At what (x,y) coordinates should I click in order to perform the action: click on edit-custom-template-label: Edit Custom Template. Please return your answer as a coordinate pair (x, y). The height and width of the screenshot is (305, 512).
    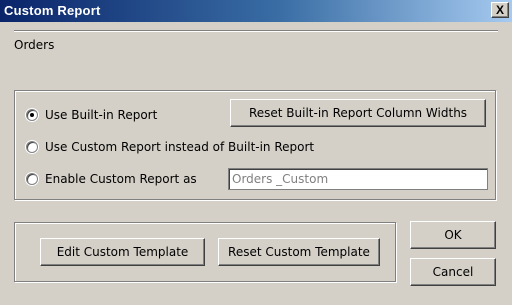
    Looking at the image, I should click on (122, 252).